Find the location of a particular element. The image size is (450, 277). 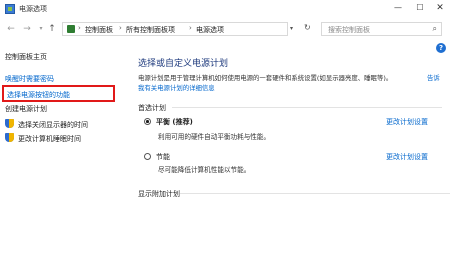

change-balanced-plan-link: 更改计划设置 is located at coordinates (407, 122).